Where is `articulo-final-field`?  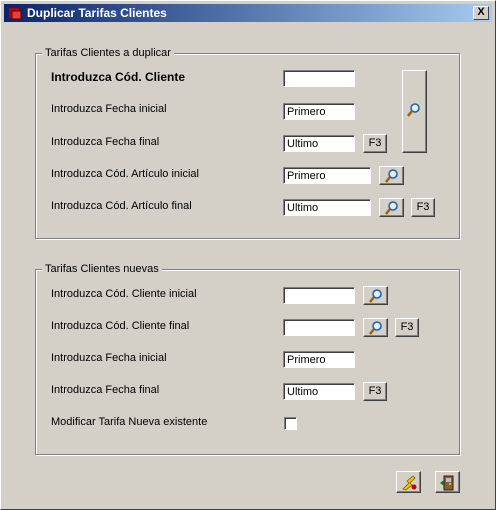
articulo-final-field is located at coordinates (327, 207).